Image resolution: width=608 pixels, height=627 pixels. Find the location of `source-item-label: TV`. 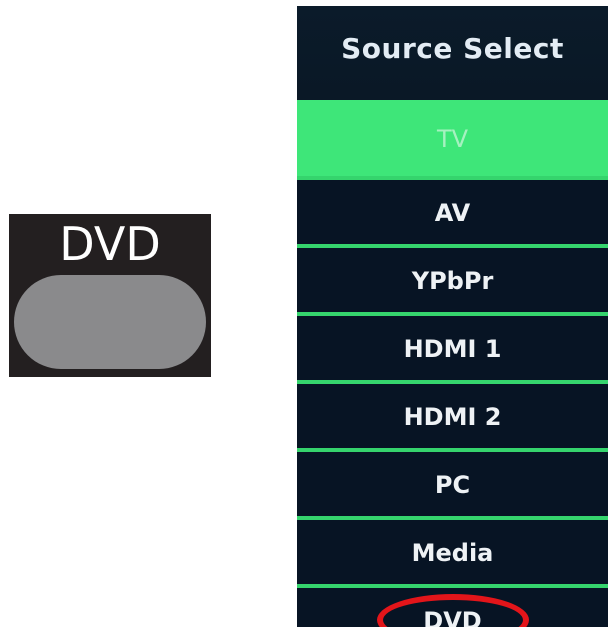

source-item-label: TV is located at coordinates (452, 139).